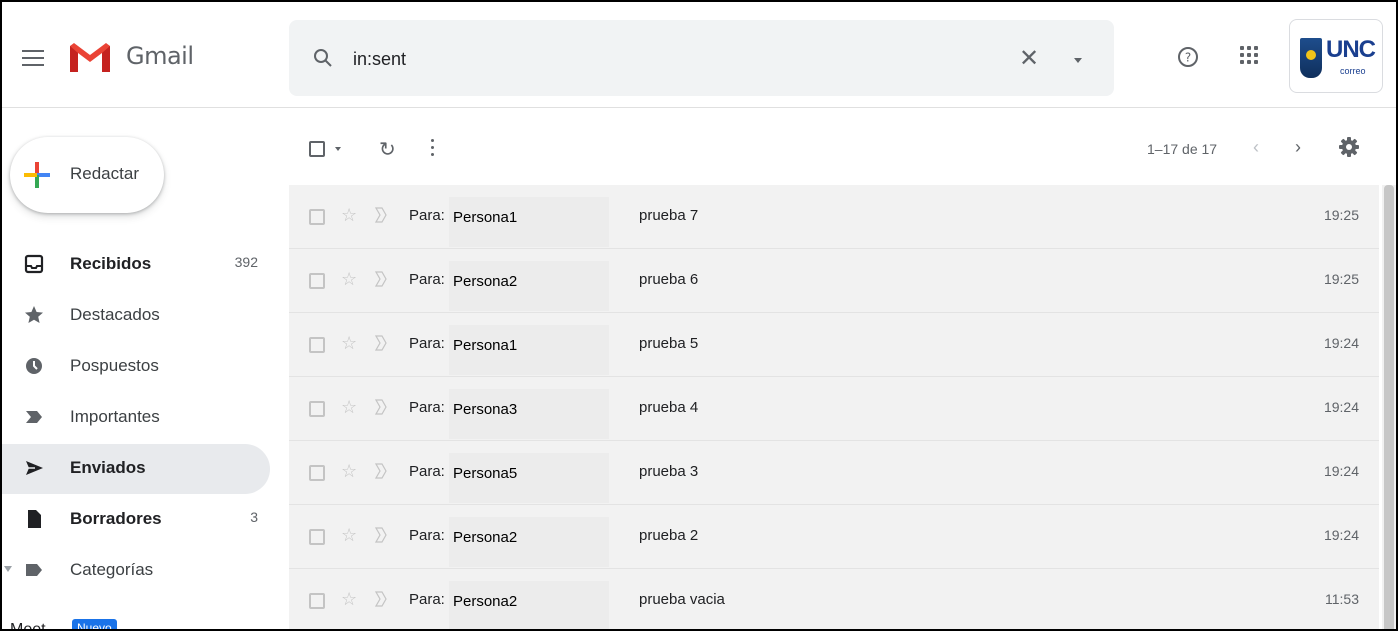 This screenshot has width=1398, height=631. What do you see at coordinates (834, 345) in the screenshot?
I see `email-row: ☆ Para: Persona1 prueba 5 19:24` at bounding box center [834, 345].